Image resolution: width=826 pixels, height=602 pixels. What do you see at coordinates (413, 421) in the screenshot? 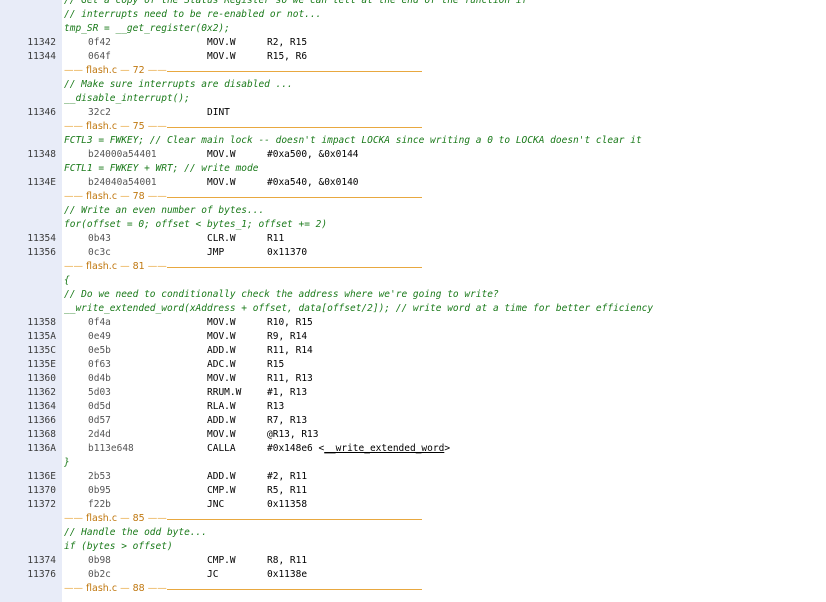
I see `instruction-row: 11366 0d57 ADD.W R7, R13` at bounding box center [413, 421].